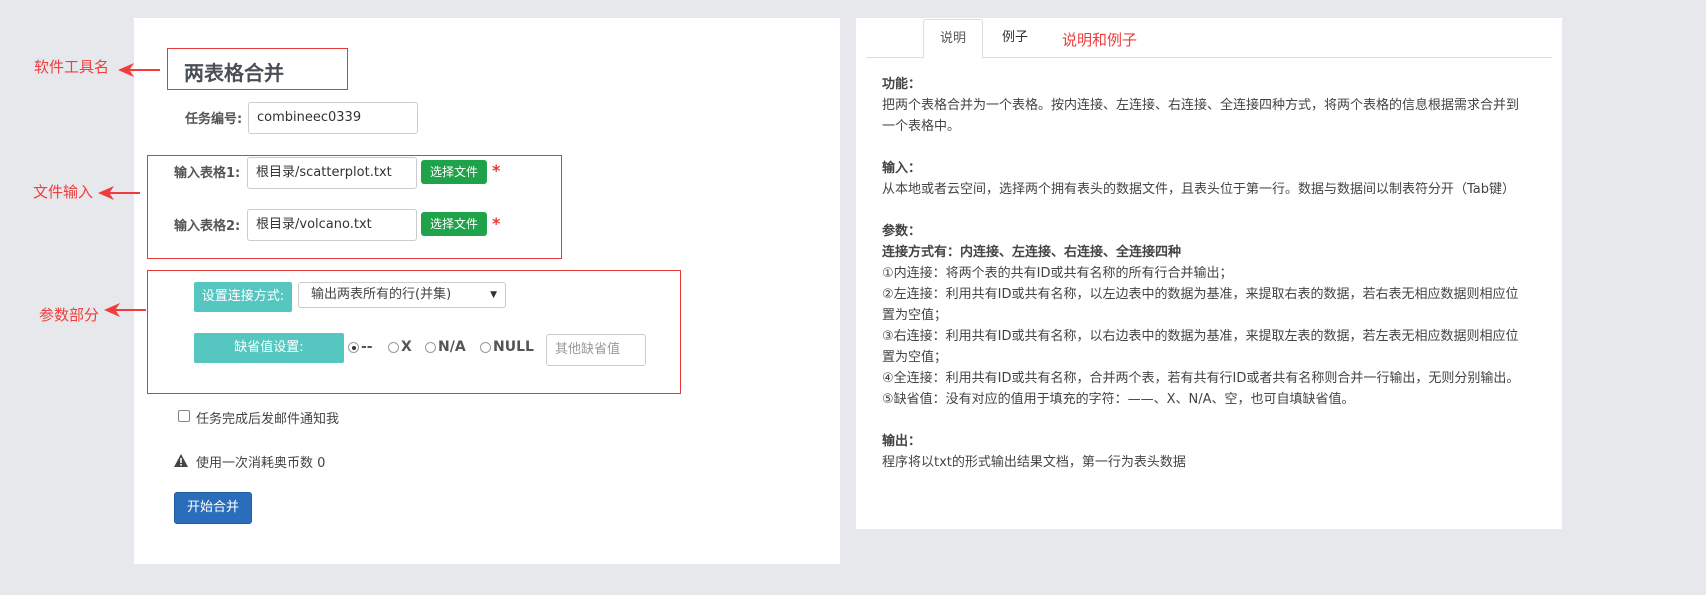  Describe the element at coordinates (953, 39) in the screenshot. I see `tab-description: 说明` at that location.